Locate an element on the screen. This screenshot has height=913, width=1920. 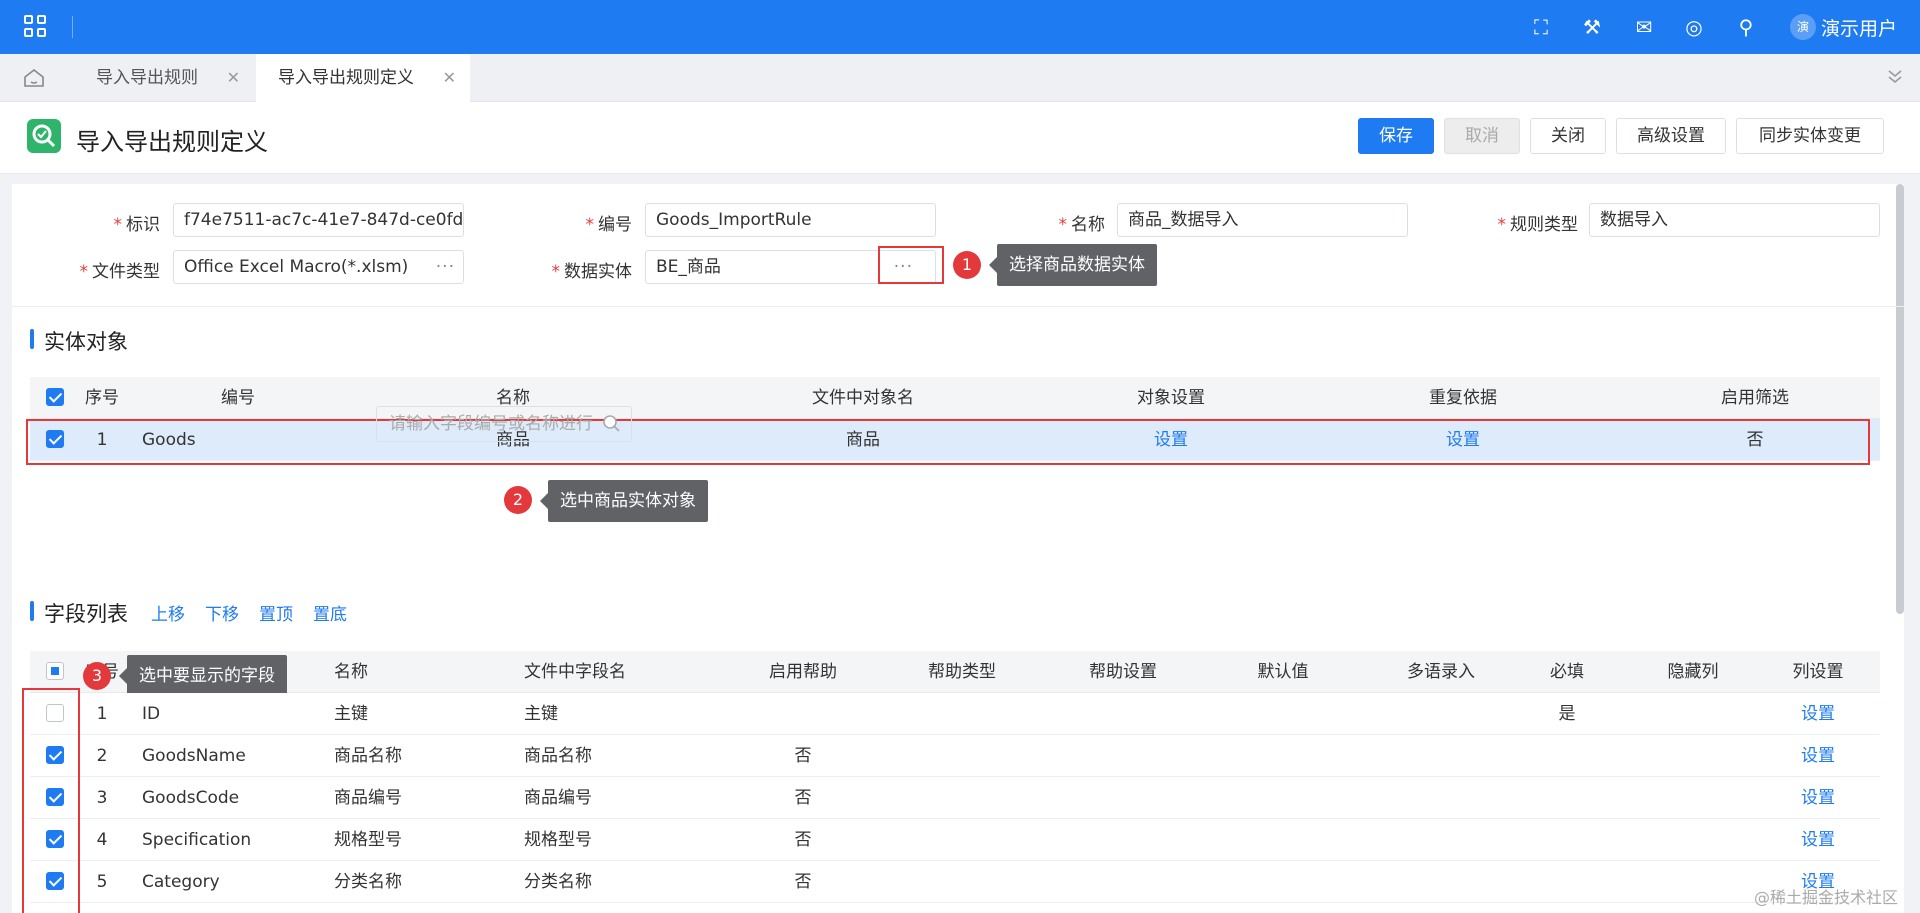
entity-table-header: 序号 编号 名称 文件中对象名 对象设置 重复依据 启用筛选 is located at coordinates (955, 398).